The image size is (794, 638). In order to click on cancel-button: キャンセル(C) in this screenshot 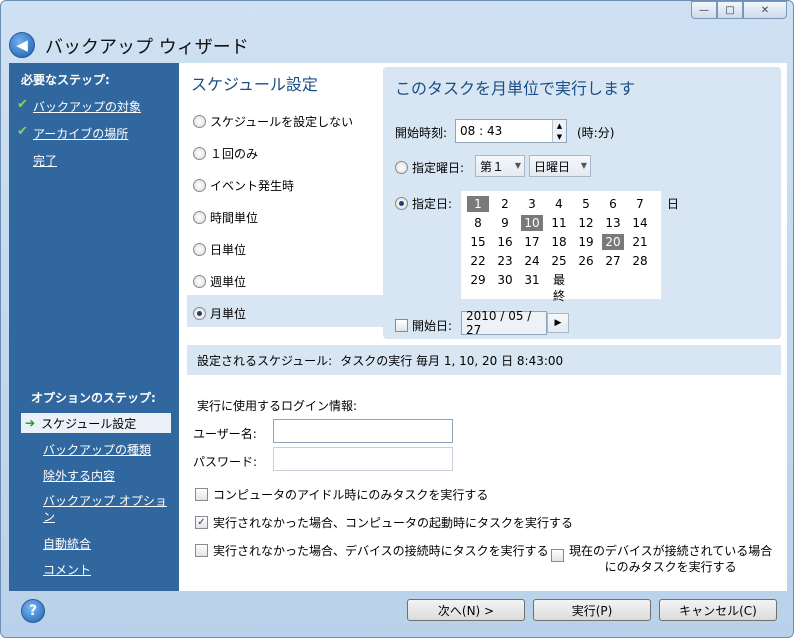, I will do `click(718, 610)`.